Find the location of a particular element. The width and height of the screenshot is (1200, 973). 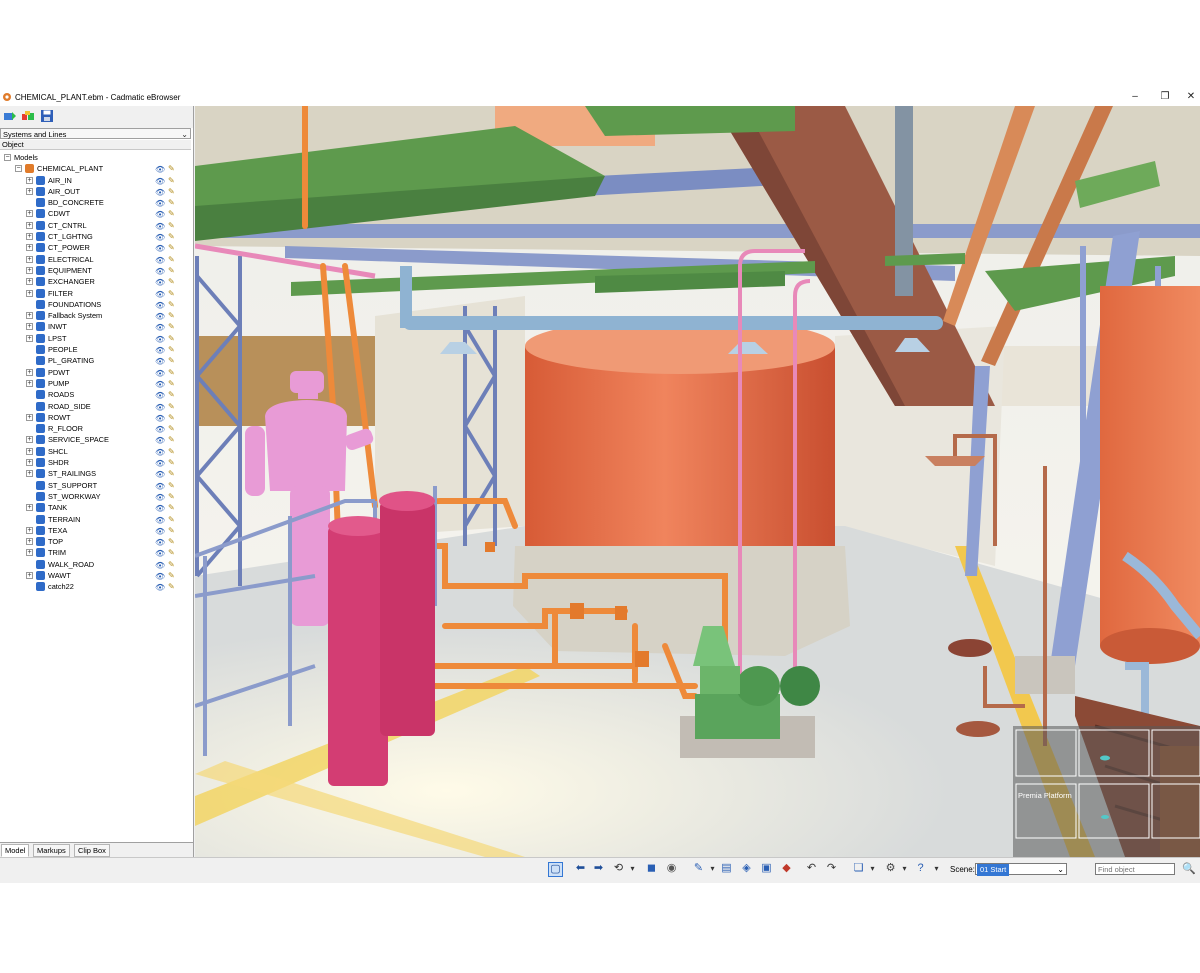

tree-item: BD_CONCRETE 👁 ✎ is located at coordinates (95, 202).